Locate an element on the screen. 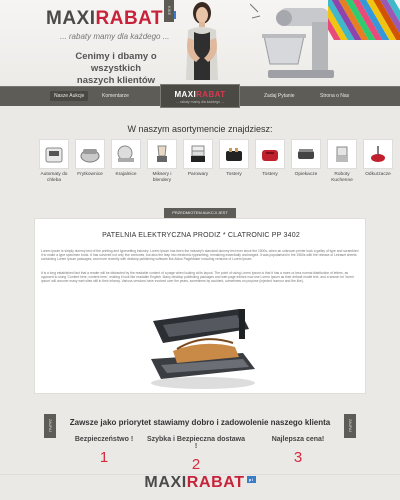 The image size is (400, 500). category-label: Miksery i blendery is located at coordinates (162, 177).